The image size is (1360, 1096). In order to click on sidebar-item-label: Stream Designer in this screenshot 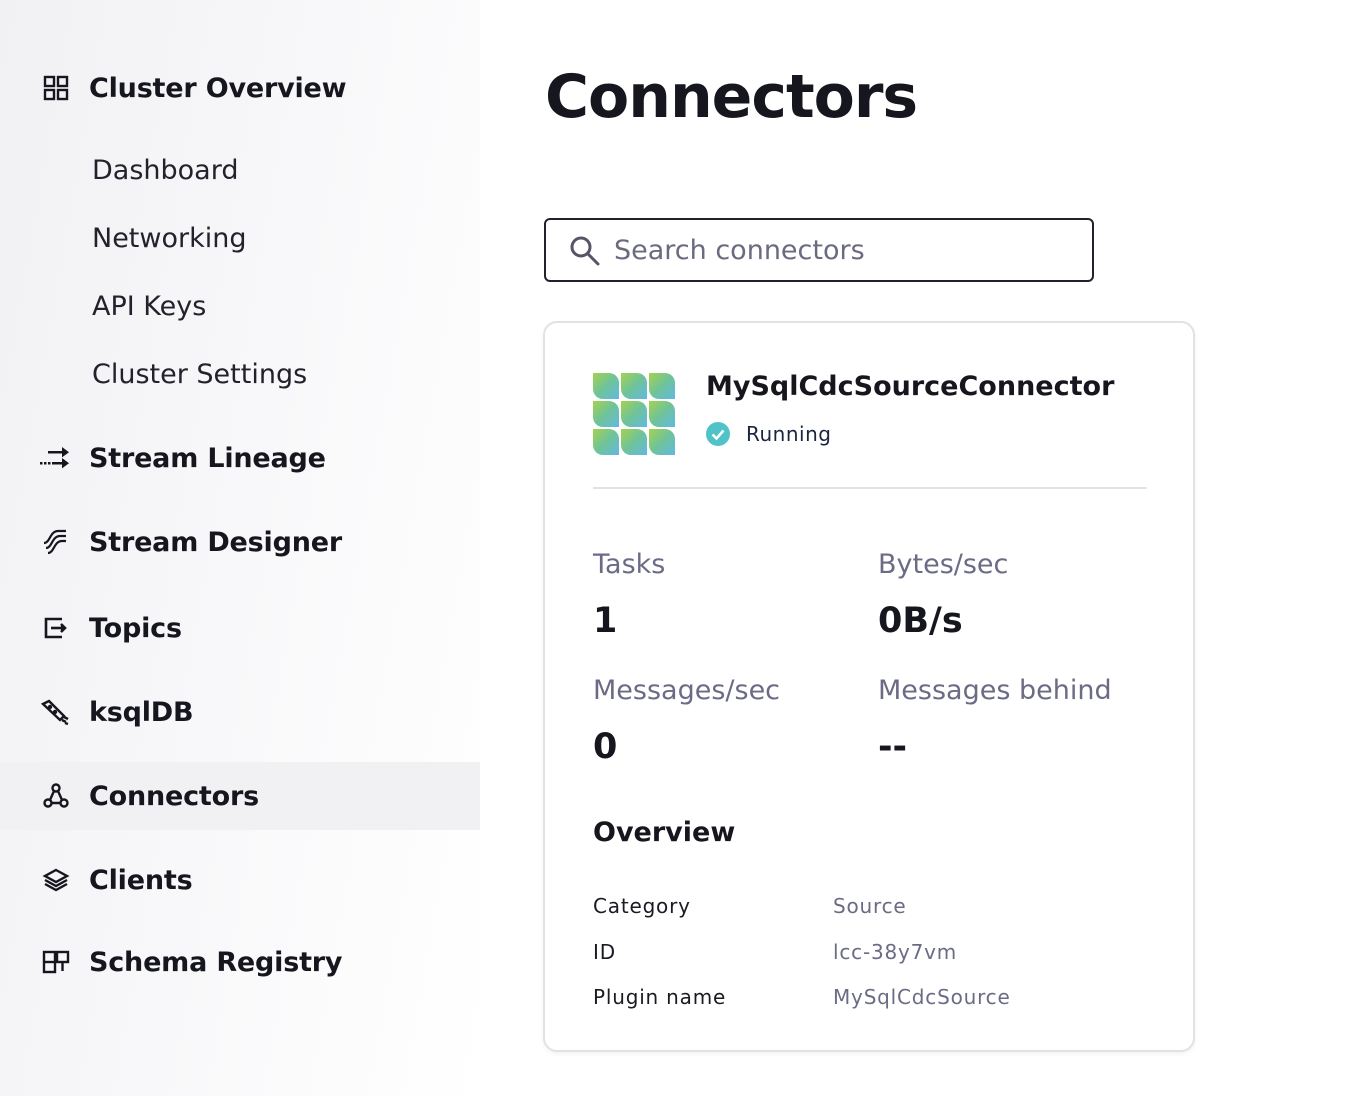, I will do `click(215, 542)`.